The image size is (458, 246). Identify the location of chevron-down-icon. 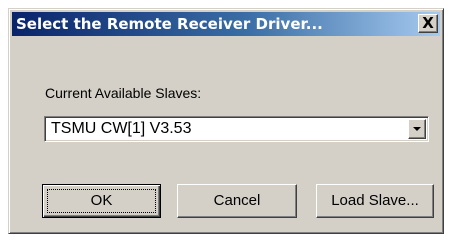
(417, 129).